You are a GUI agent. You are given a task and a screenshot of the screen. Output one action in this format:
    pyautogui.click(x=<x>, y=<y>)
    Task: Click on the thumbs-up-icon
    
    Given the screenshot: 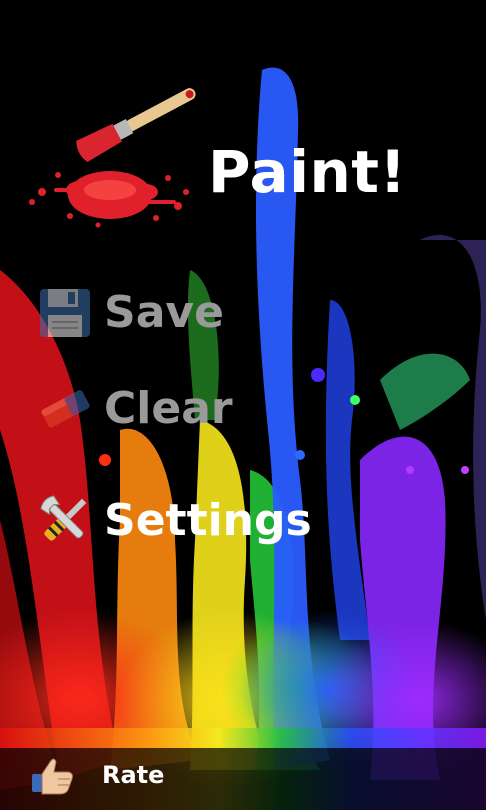 What is the action you would take?
    pyautogui.click(x=52, y=776)
    